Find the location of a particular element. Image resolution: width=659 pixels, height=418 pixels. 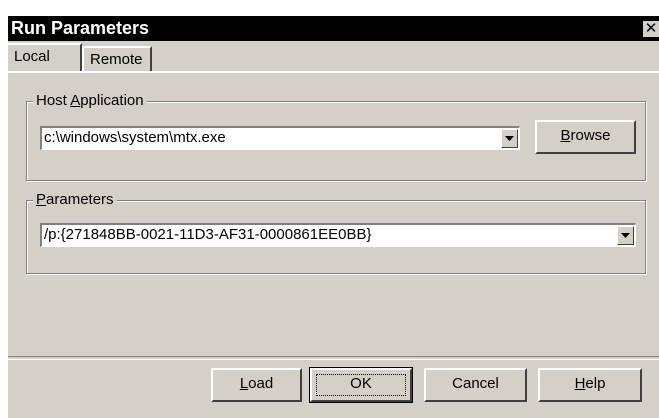

tab-local: Local is located at coordinates (45, 57).